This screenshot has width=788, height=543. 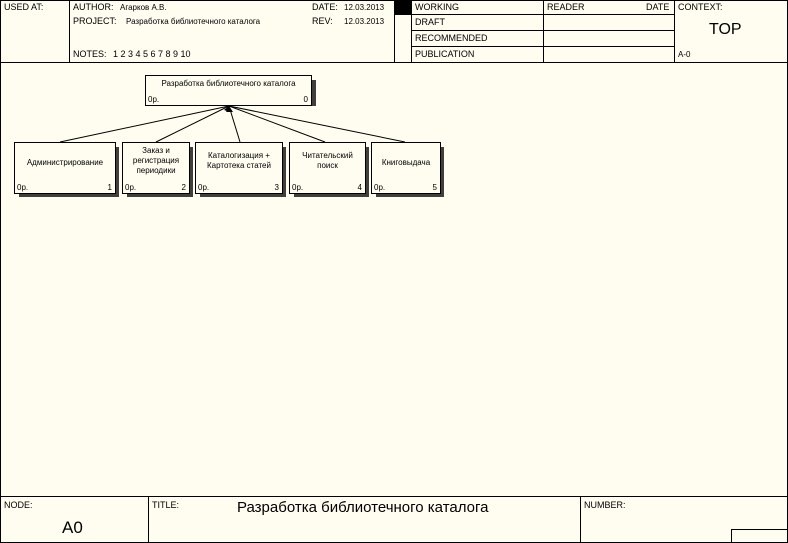 I want to click on root-activity-cost: 0р., so click(x=154, y=99).